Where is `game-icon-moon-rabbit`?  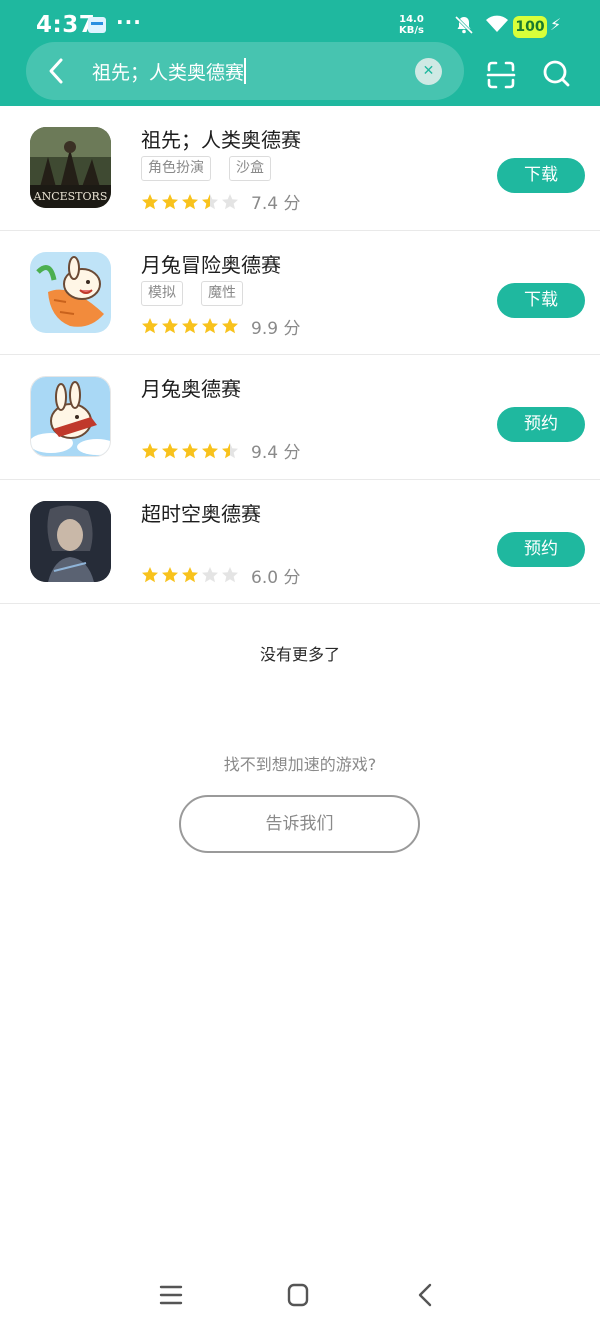 game-icon-moon-rabbit is located at coordinates (70, 416).